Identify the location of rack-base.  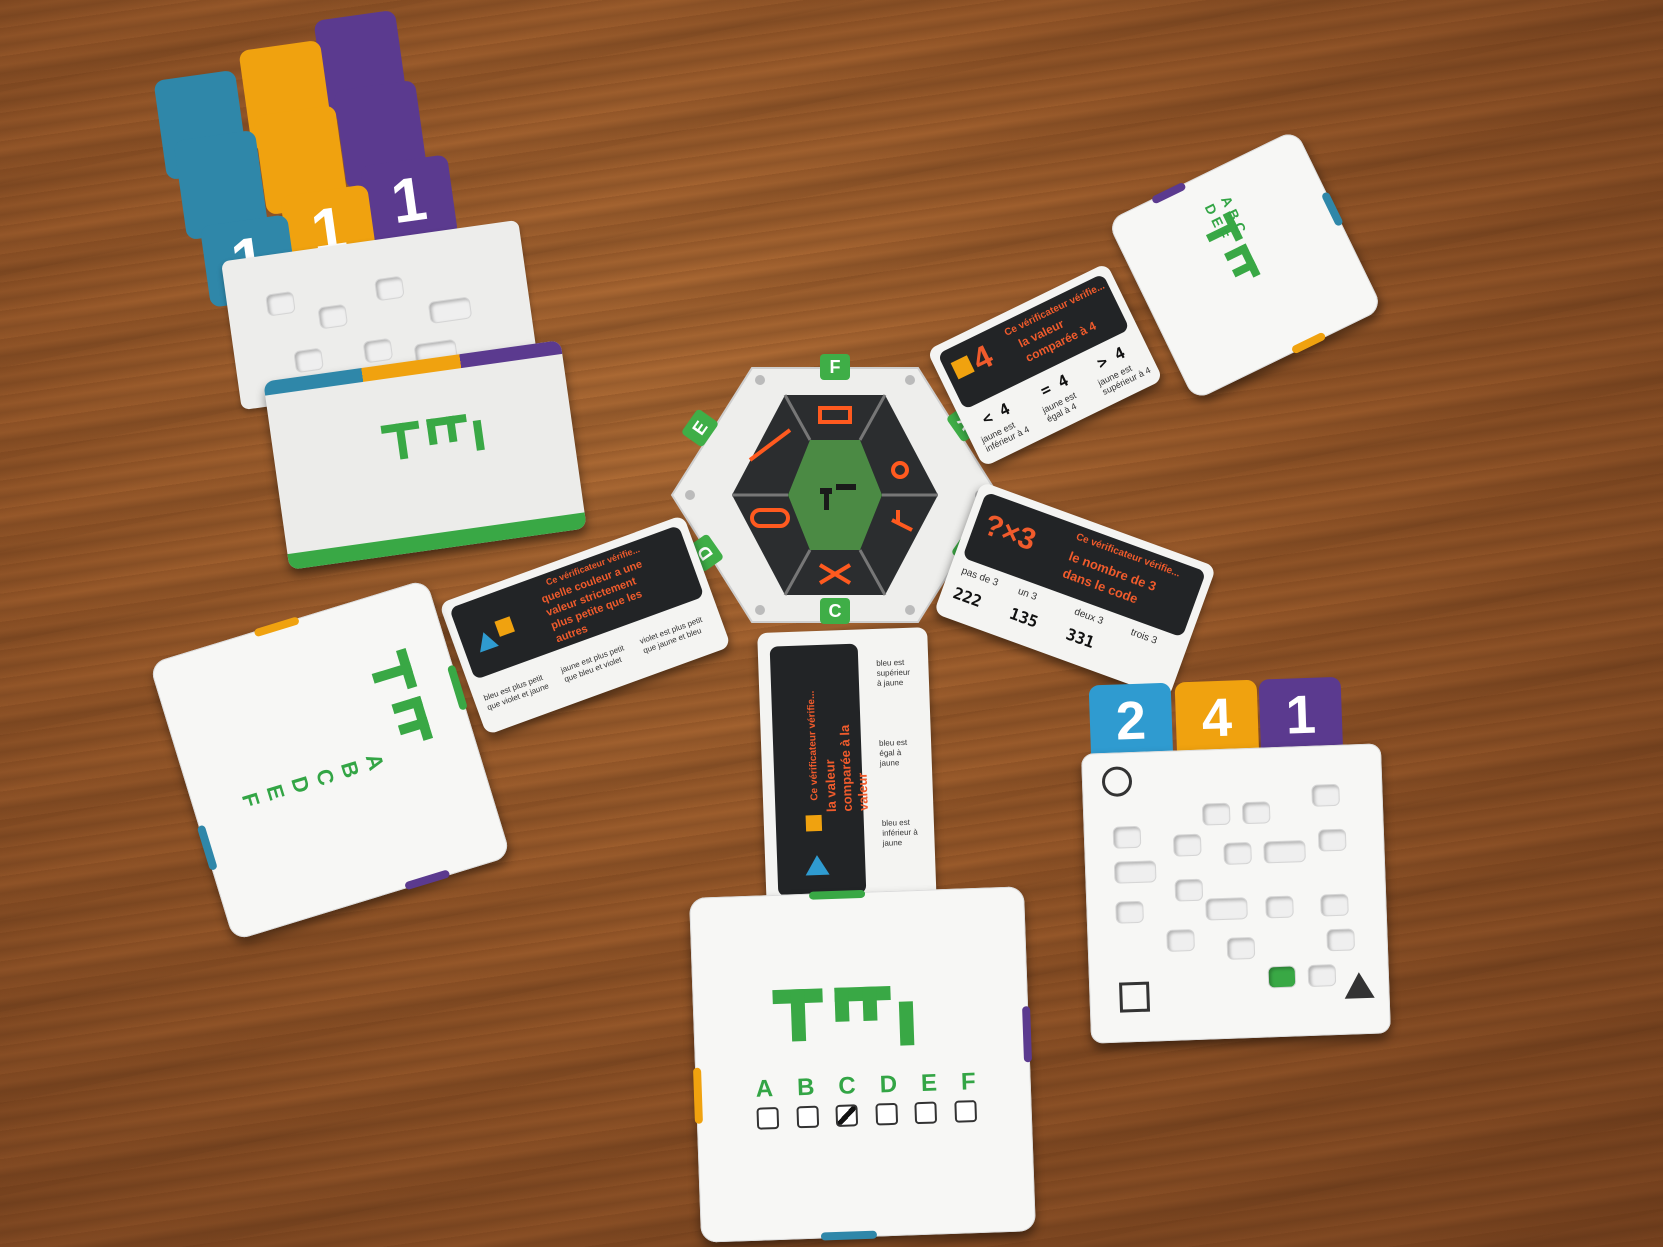
(437, 541).